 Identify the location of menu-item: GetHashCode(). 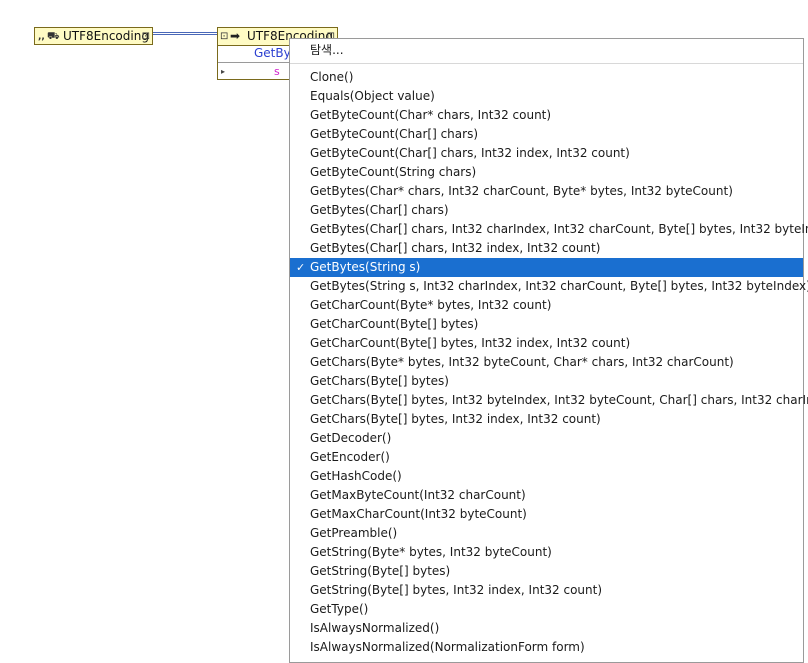
(546, 476).